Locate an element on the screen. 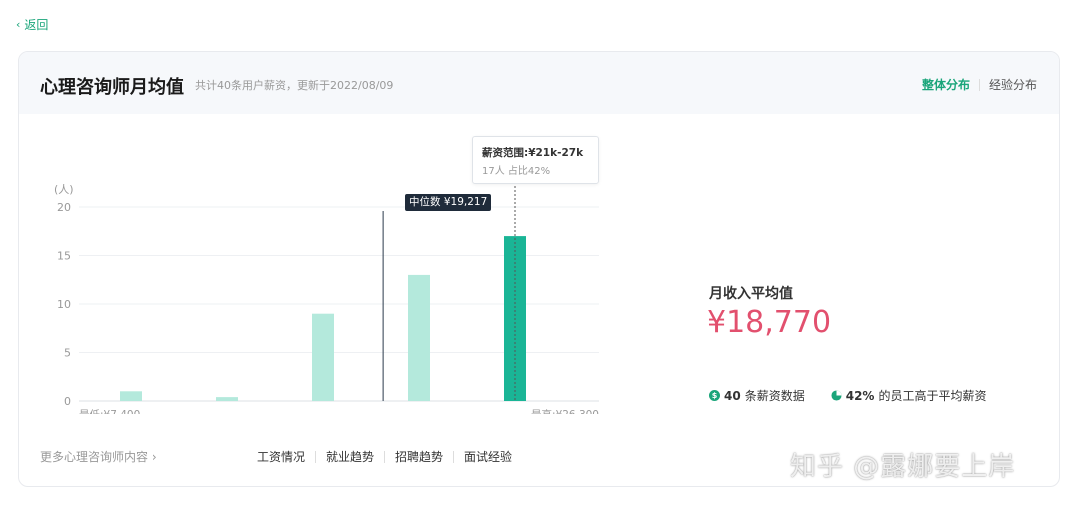 This screenshot has width=1080, height=509. summary-facts: $ 40 条薪资数据 42% 的员工高于平均薪资 is located at coordinates (860, 395).